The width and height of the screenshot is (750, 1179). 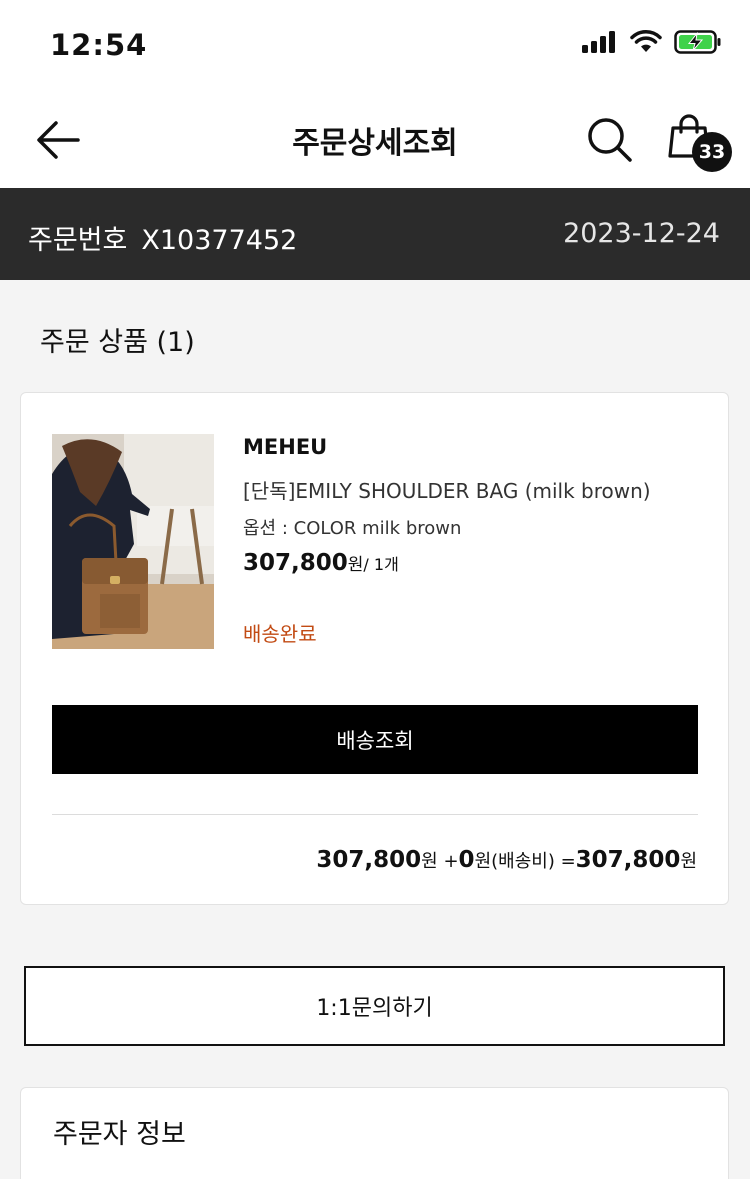 I want to click on status-icons, so click(x=652, y=42).